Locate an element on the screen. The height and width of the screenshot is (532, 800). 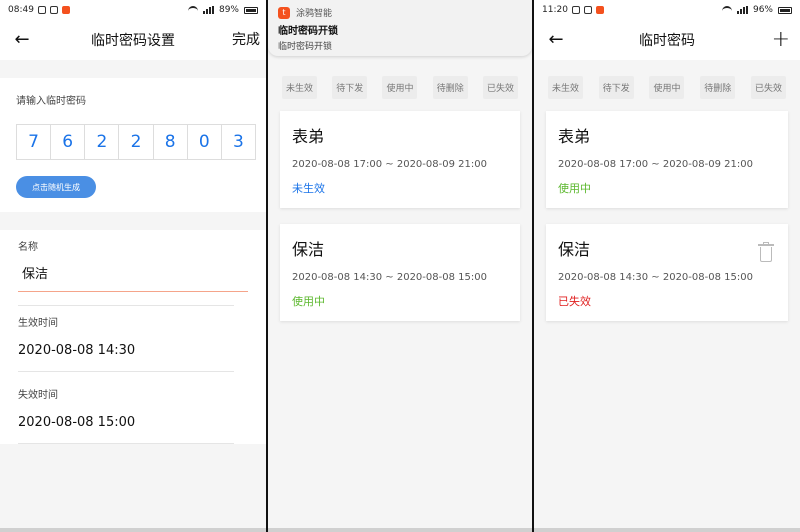
nav-bar: ← 临时密码 + is located at coordinates (667, 40).